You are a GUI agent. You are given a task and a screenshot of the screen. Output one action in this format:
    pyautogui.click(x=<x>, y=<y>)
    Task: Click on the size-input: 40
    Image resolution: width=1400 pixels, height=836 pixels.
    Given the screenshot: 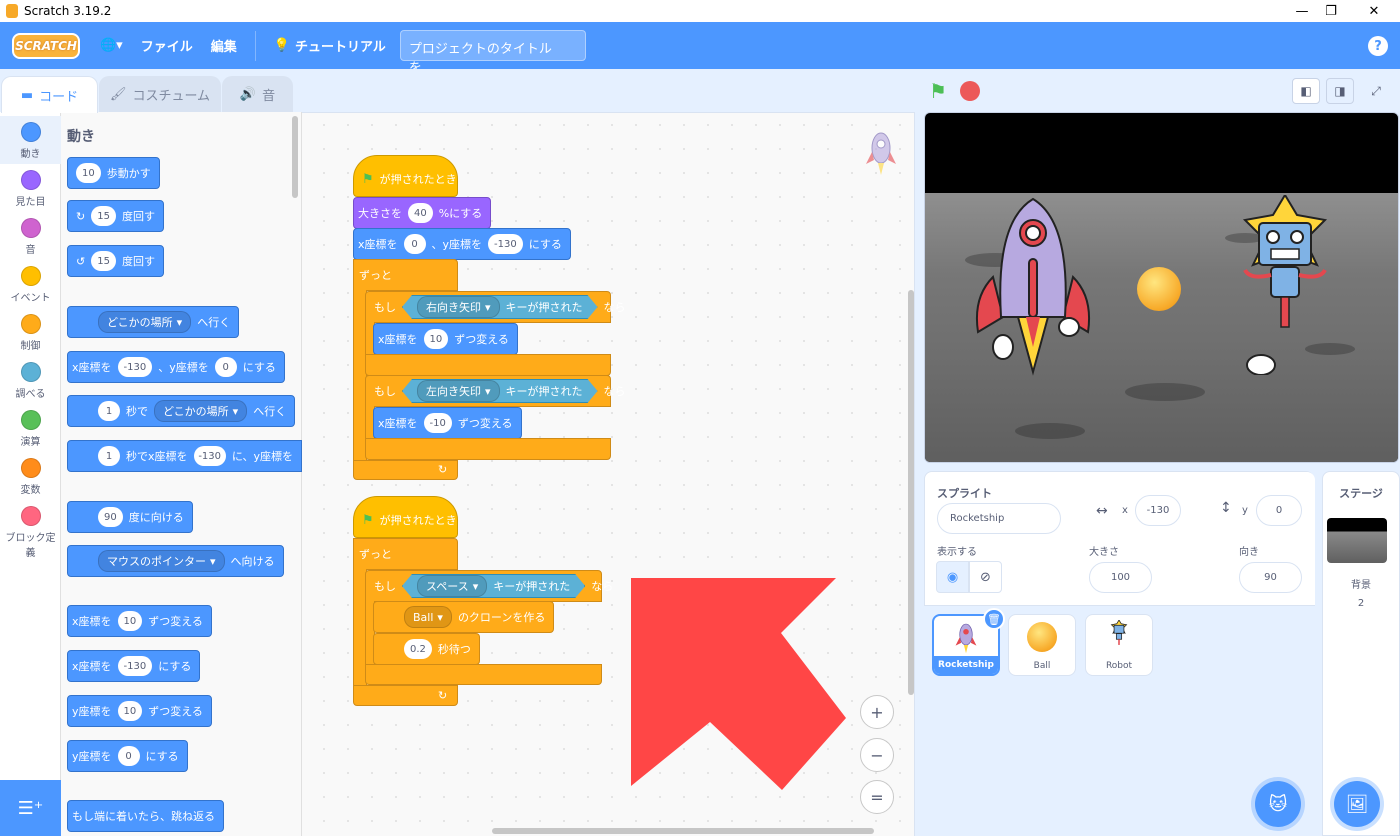 What is the action you would take?
    pyautogui.click(x=420, y=213)
    